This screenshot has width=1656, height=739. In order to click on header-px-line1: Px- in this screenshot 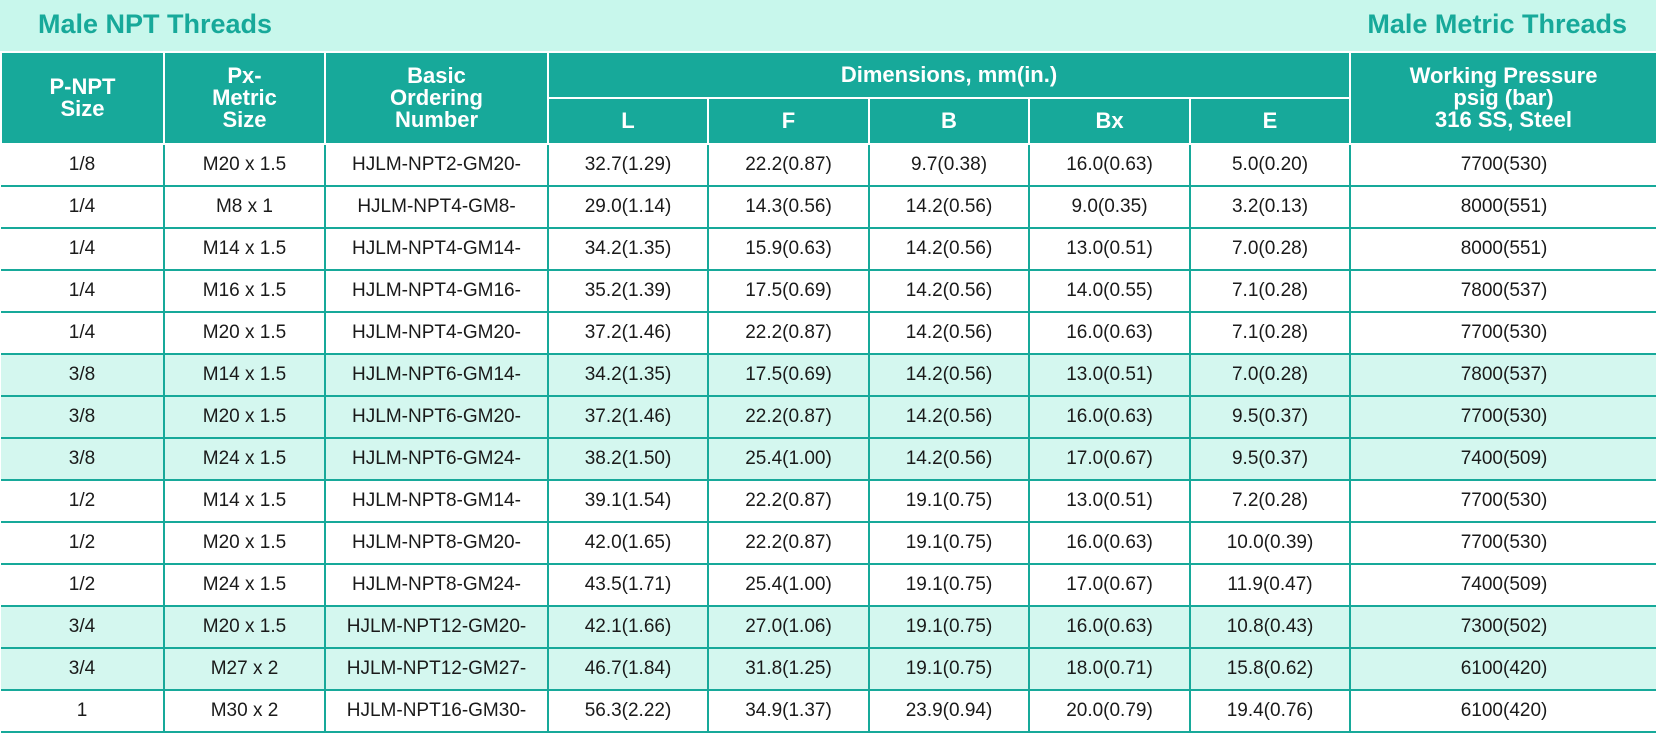, I will do `click(244, 75)`.